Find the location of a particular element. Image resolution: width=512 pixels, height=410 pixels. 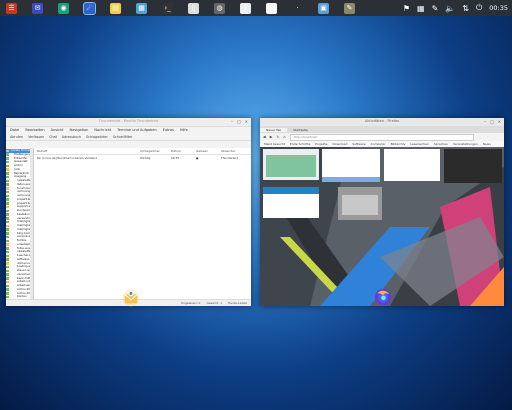

file-manager-icon: ▦ is located at coordinates (141, 8).